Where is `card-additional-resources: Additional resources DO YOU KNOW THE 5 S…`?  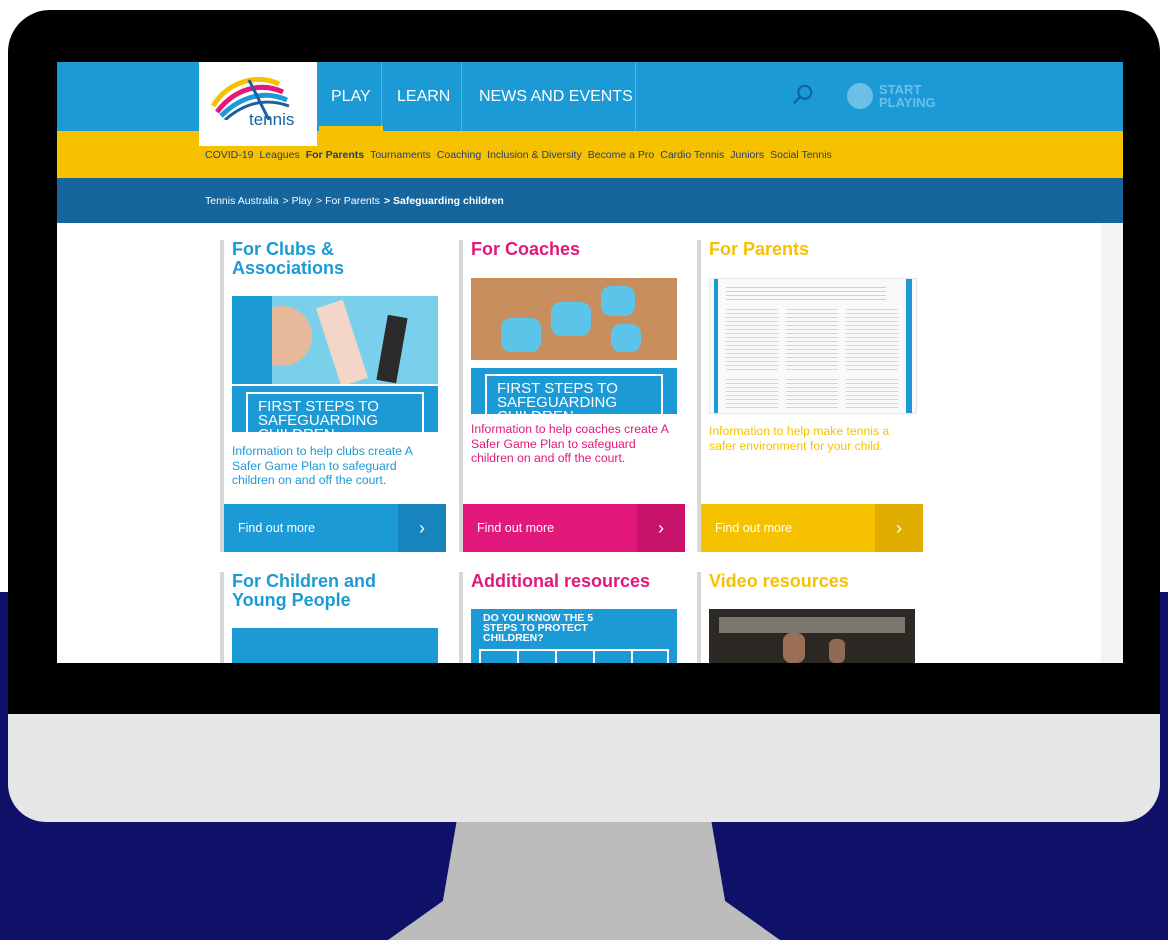
card-additional-resources: Additional resources DO YOU KNOW THE 5 S… is located at coordinates (574, 617).